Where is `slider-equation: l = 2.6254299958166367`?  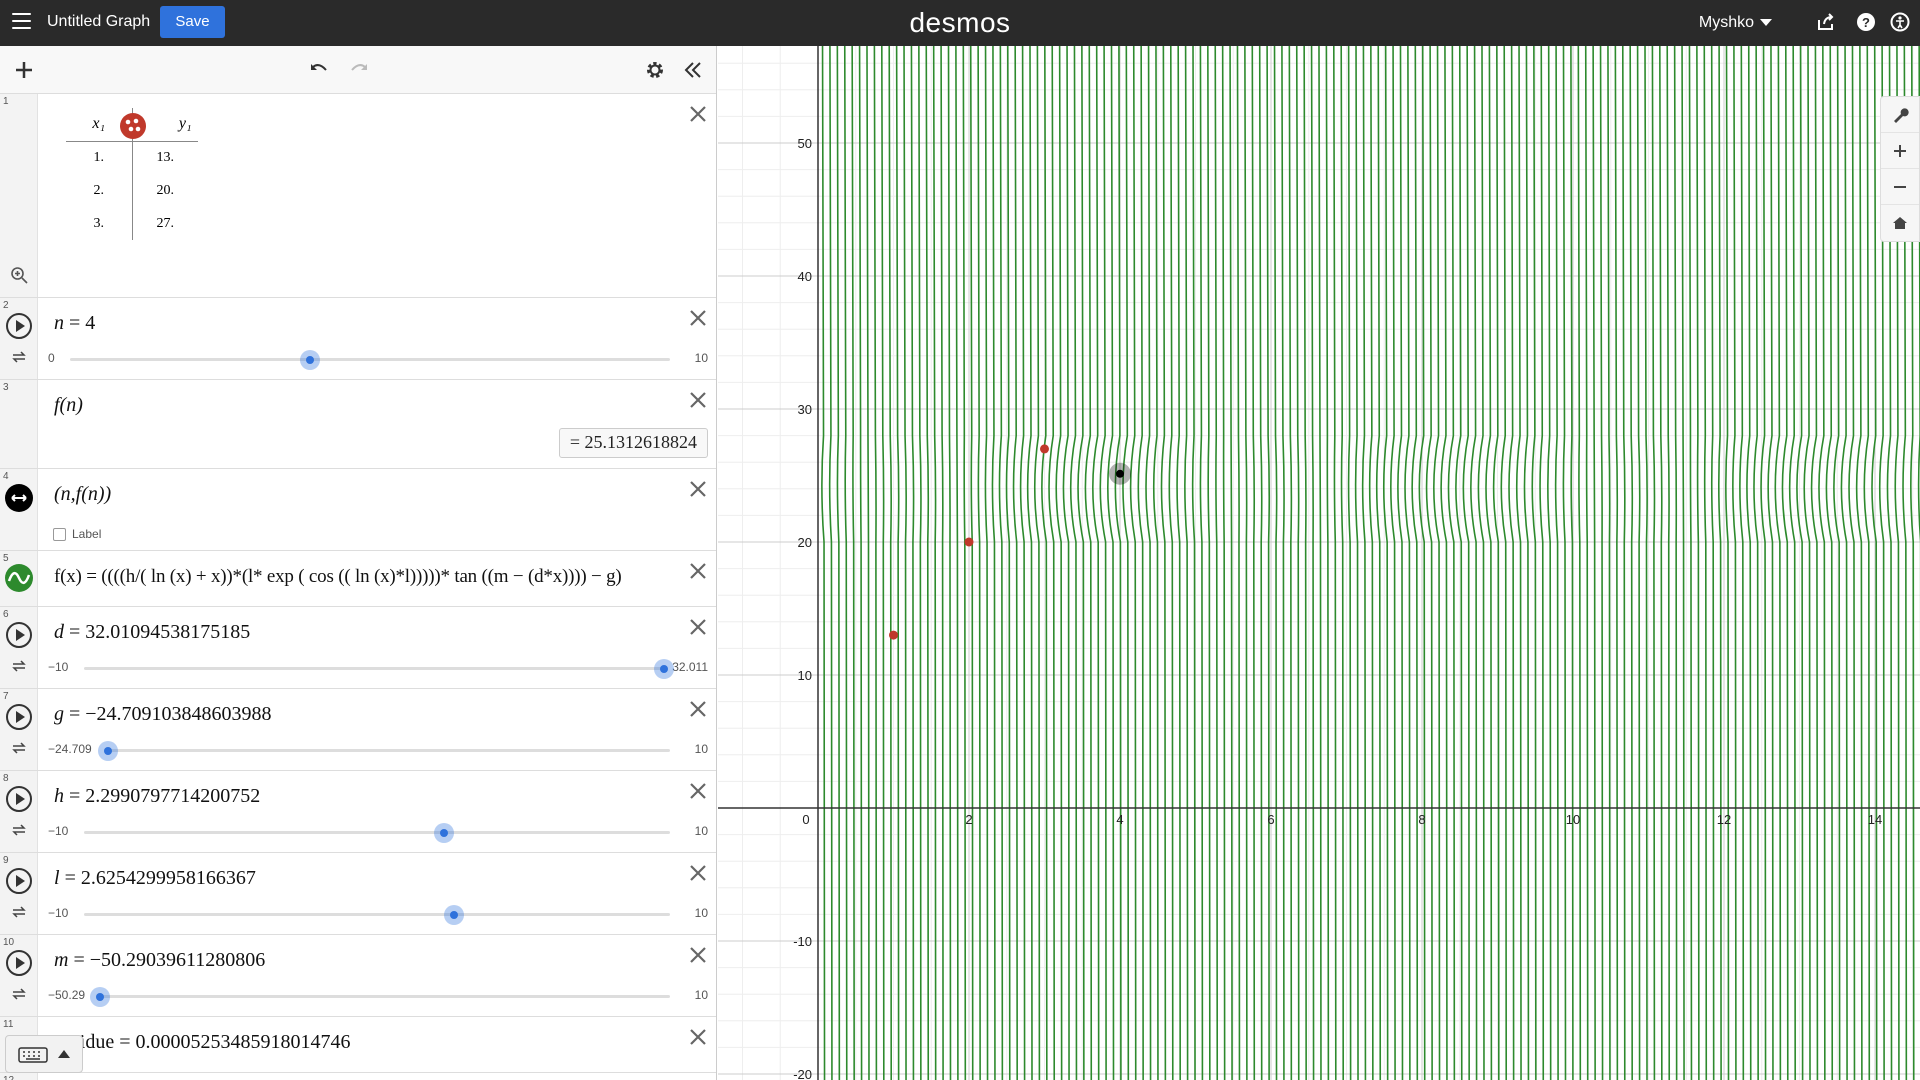 slider-equation: l = 2.6254299958166367 is located at coordinates (155, 878).